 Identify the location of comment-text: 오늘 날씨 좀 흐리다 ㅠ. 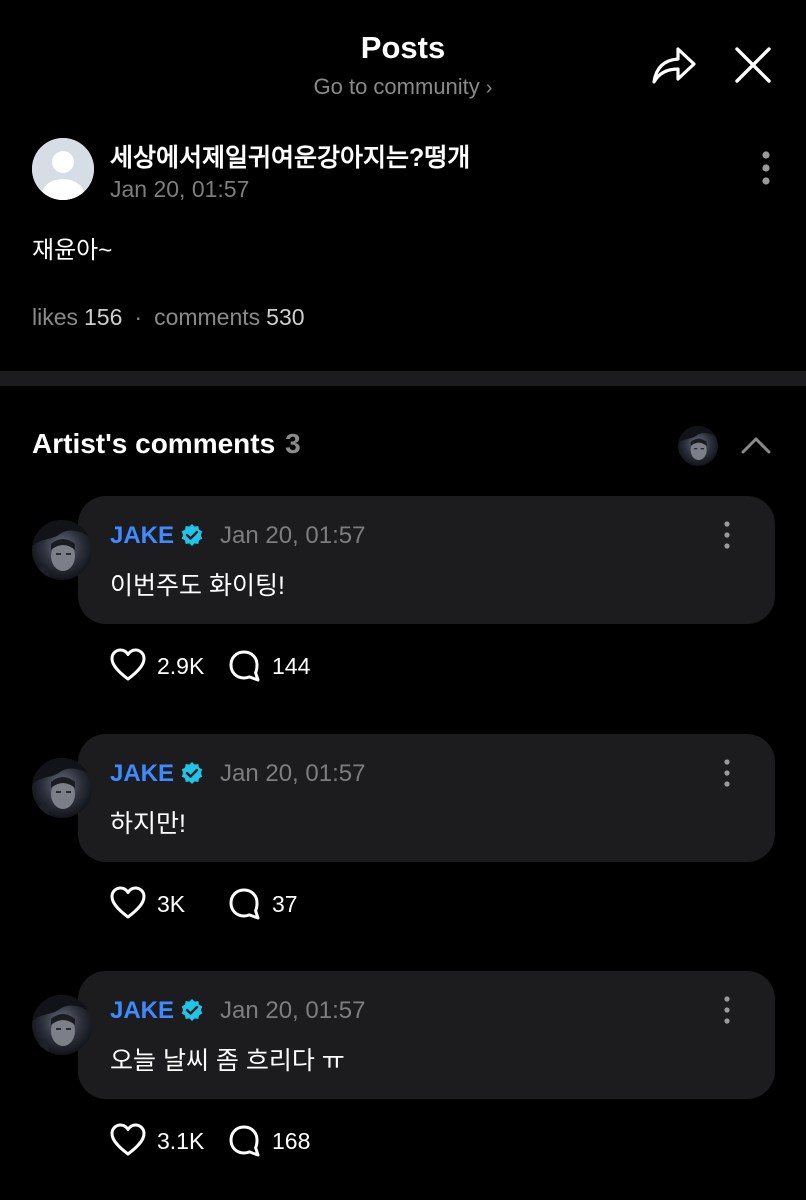
(227, 1061).